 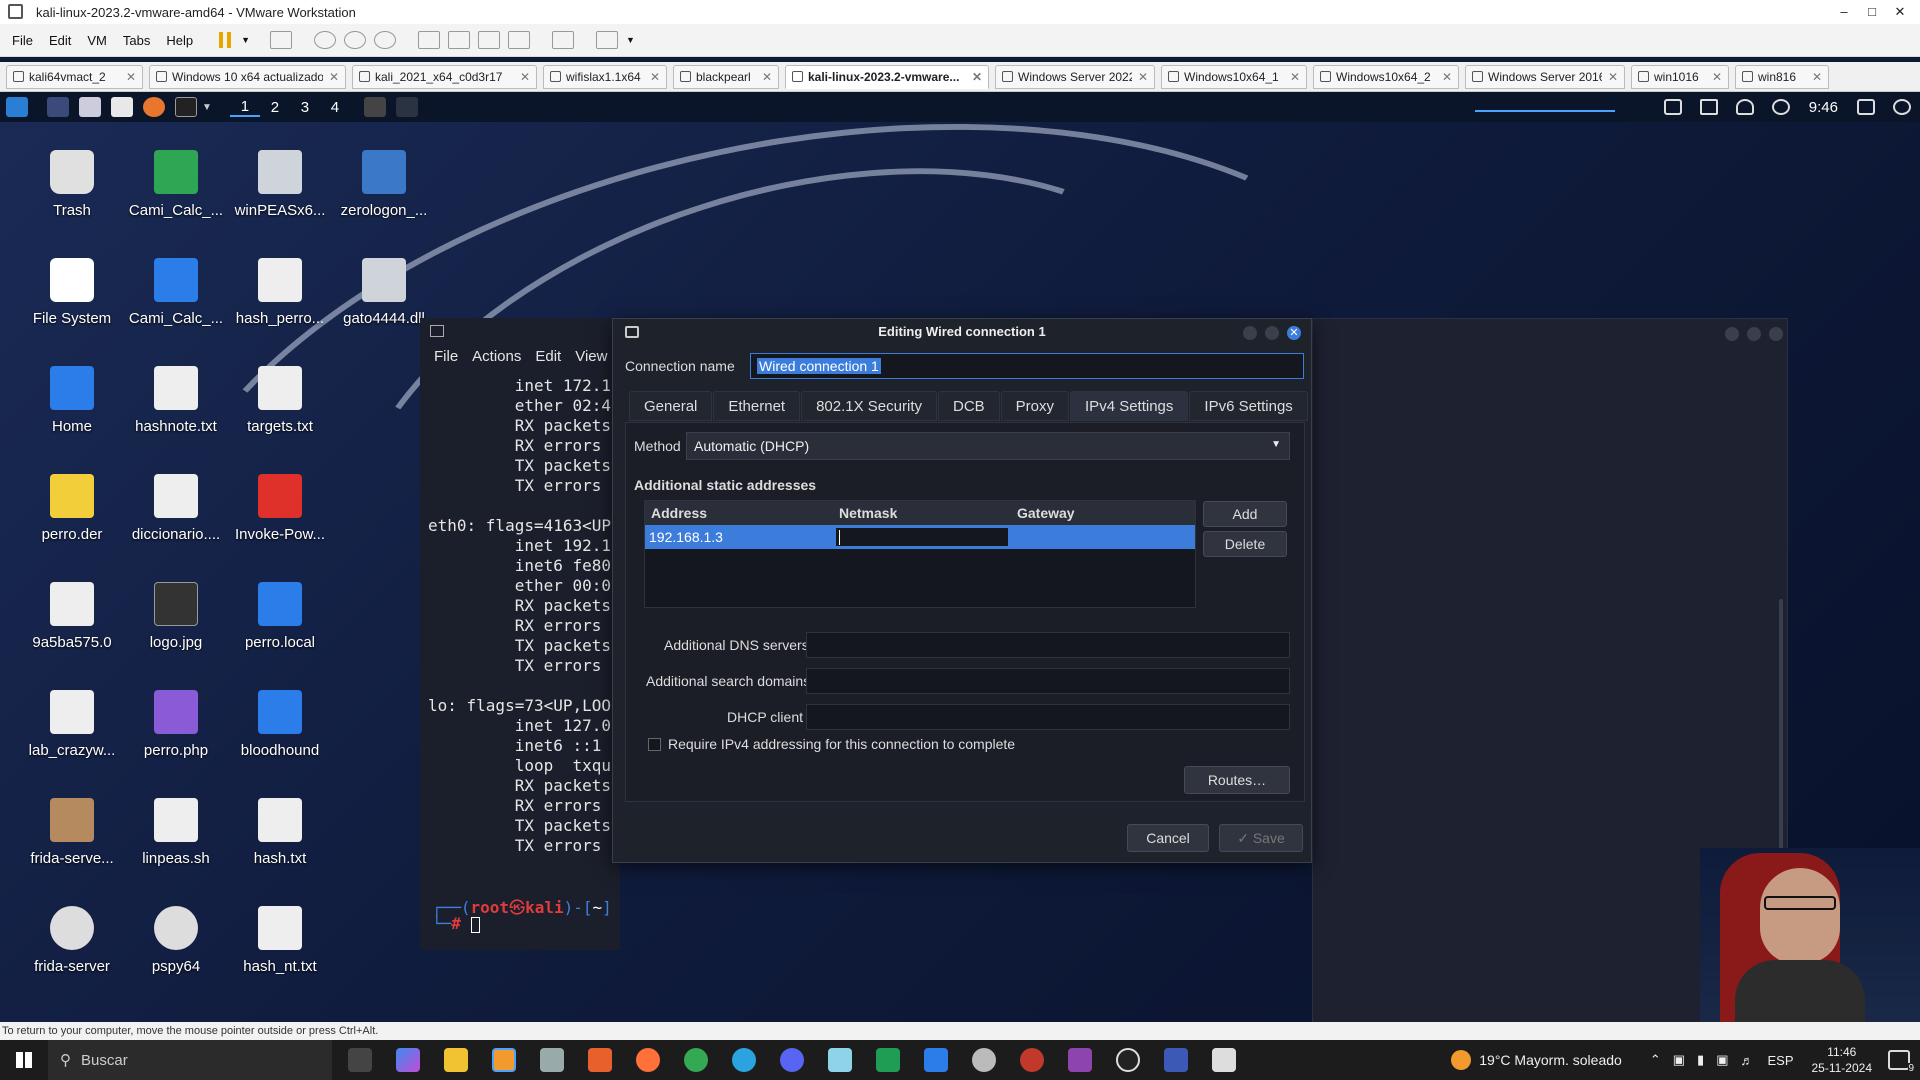 I want to click on menu-edit: Edit, so click(x=60, y=40).